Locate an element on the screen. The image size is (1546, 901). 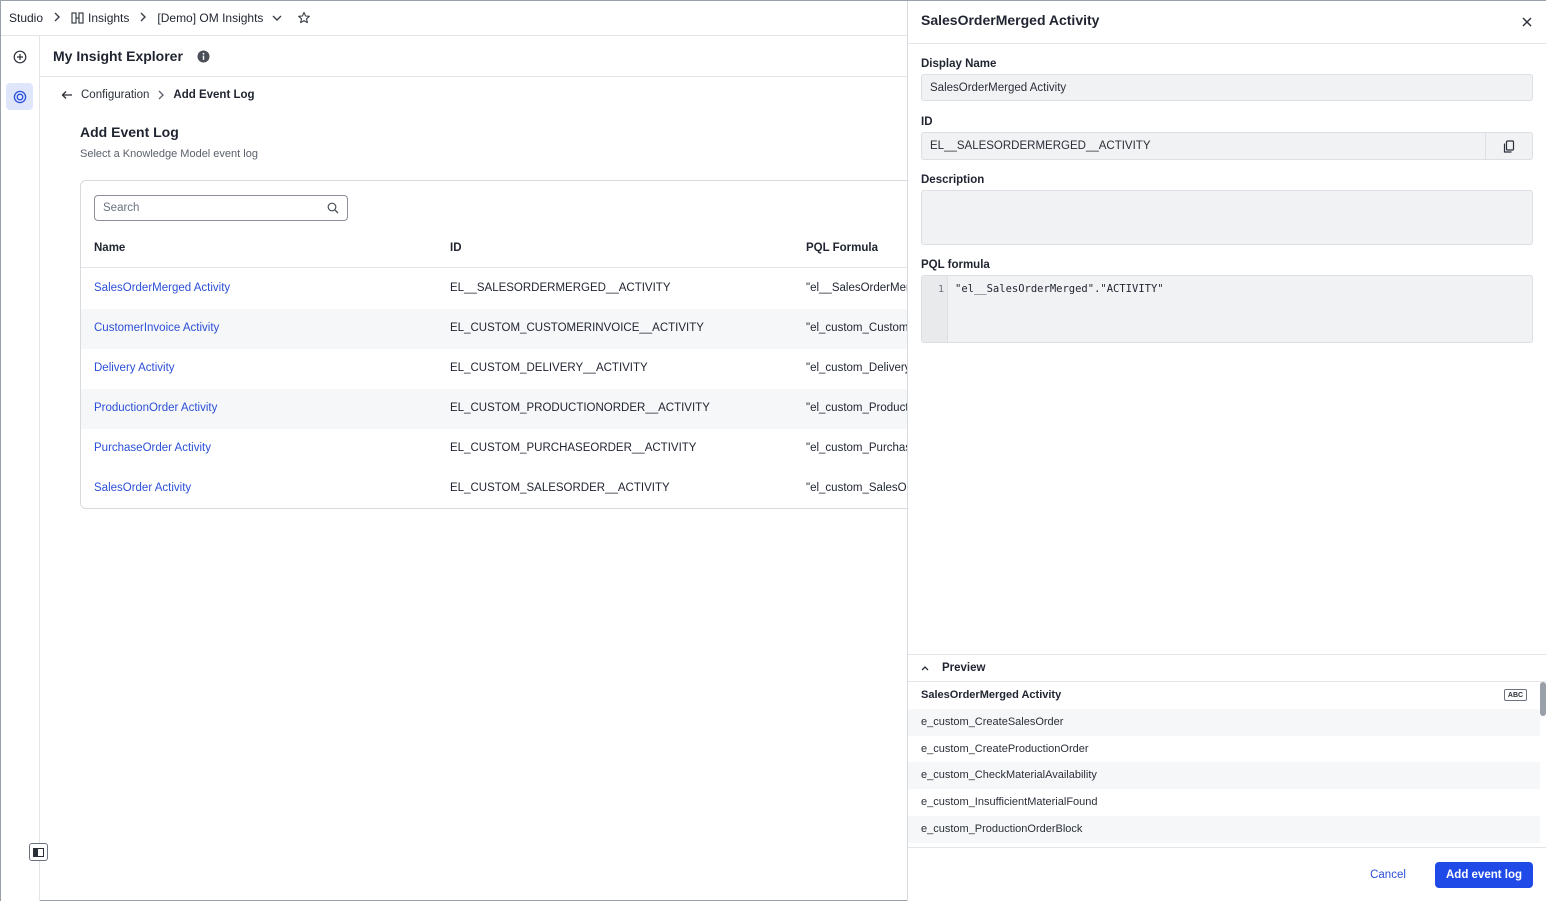
breadcrumb-studio: Studio is located at coordinates (26, 18).